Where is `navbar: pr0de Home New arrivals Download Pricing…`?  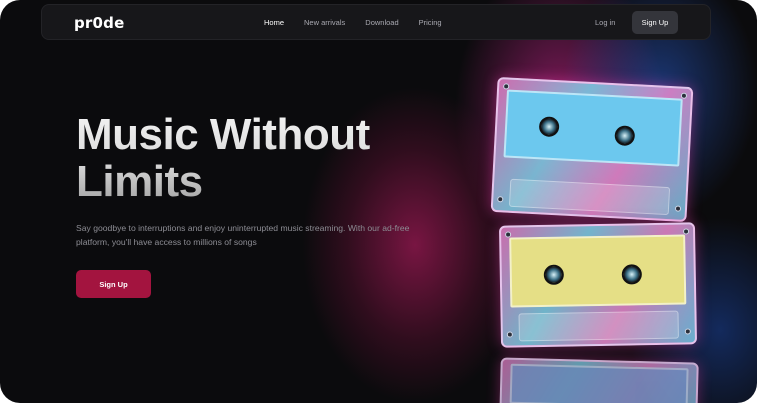 navbar: pr0de Home New arrivals Download Pricing… is located at coordinates (376, 22).